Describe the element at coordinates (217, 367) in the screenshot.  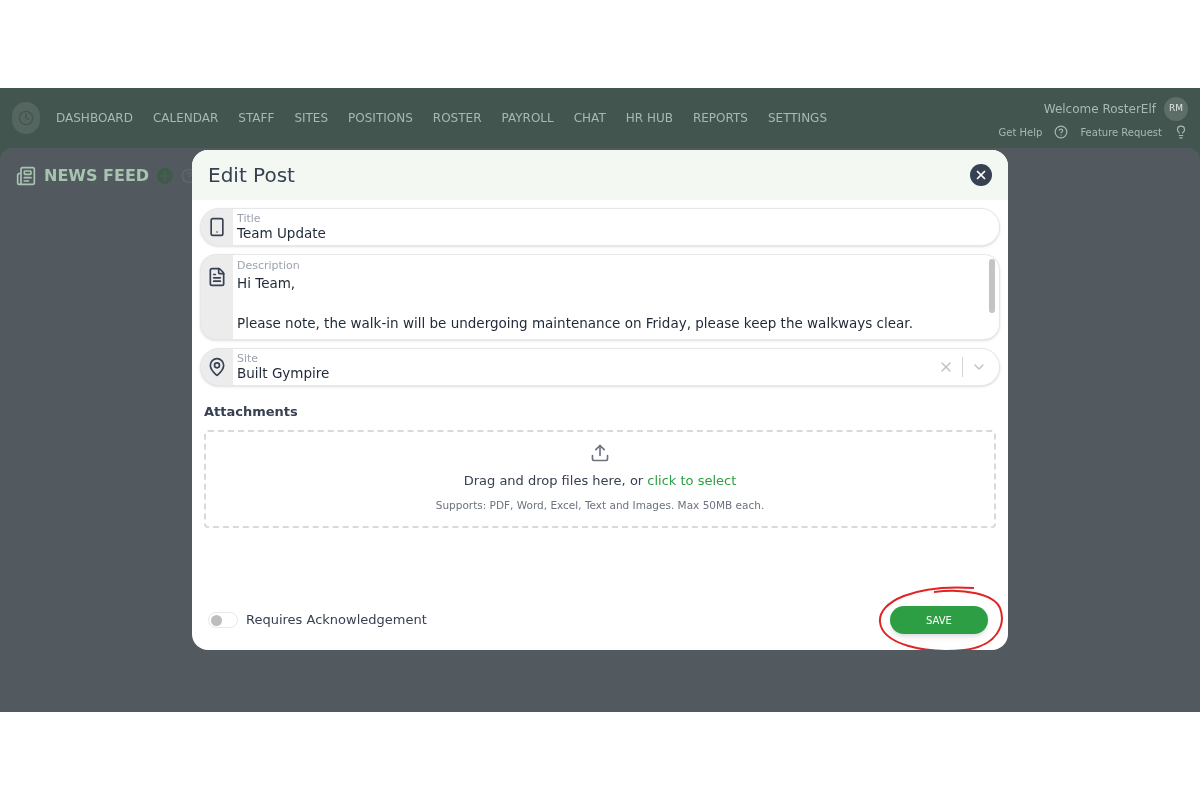
I see `map-pin-icon` at that location.